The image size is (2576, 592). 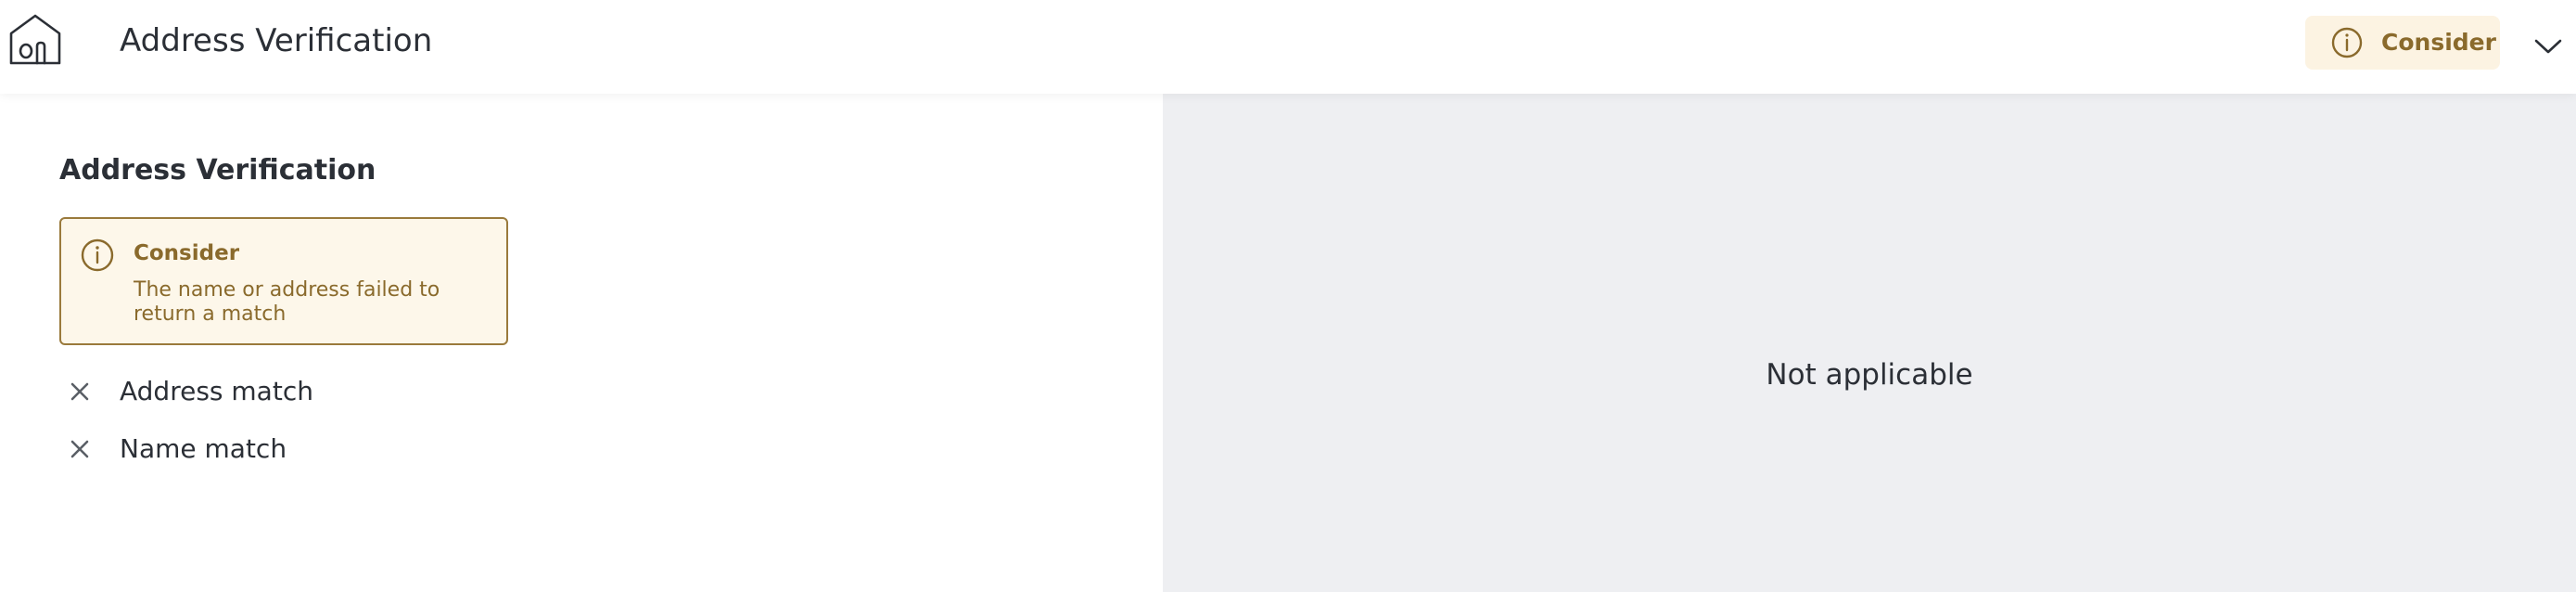 I want to click on not-applicable-message: Not applicable, so click(x=1869, y=375).